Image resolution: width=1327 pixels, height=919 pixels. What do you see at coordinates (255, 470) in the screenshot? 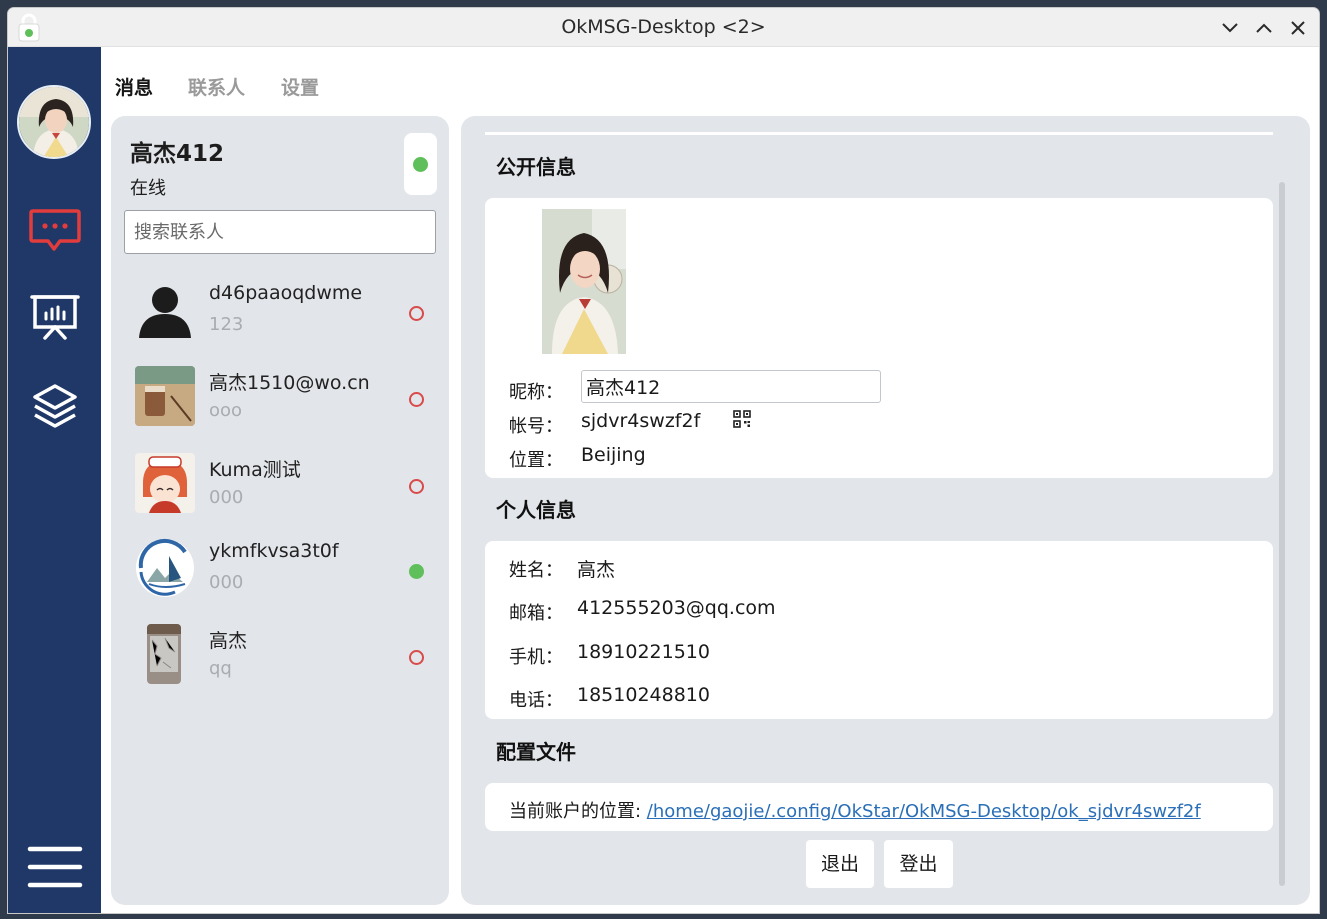
I see `contact-name: Kuma测试` at bounding box center [255, 470].